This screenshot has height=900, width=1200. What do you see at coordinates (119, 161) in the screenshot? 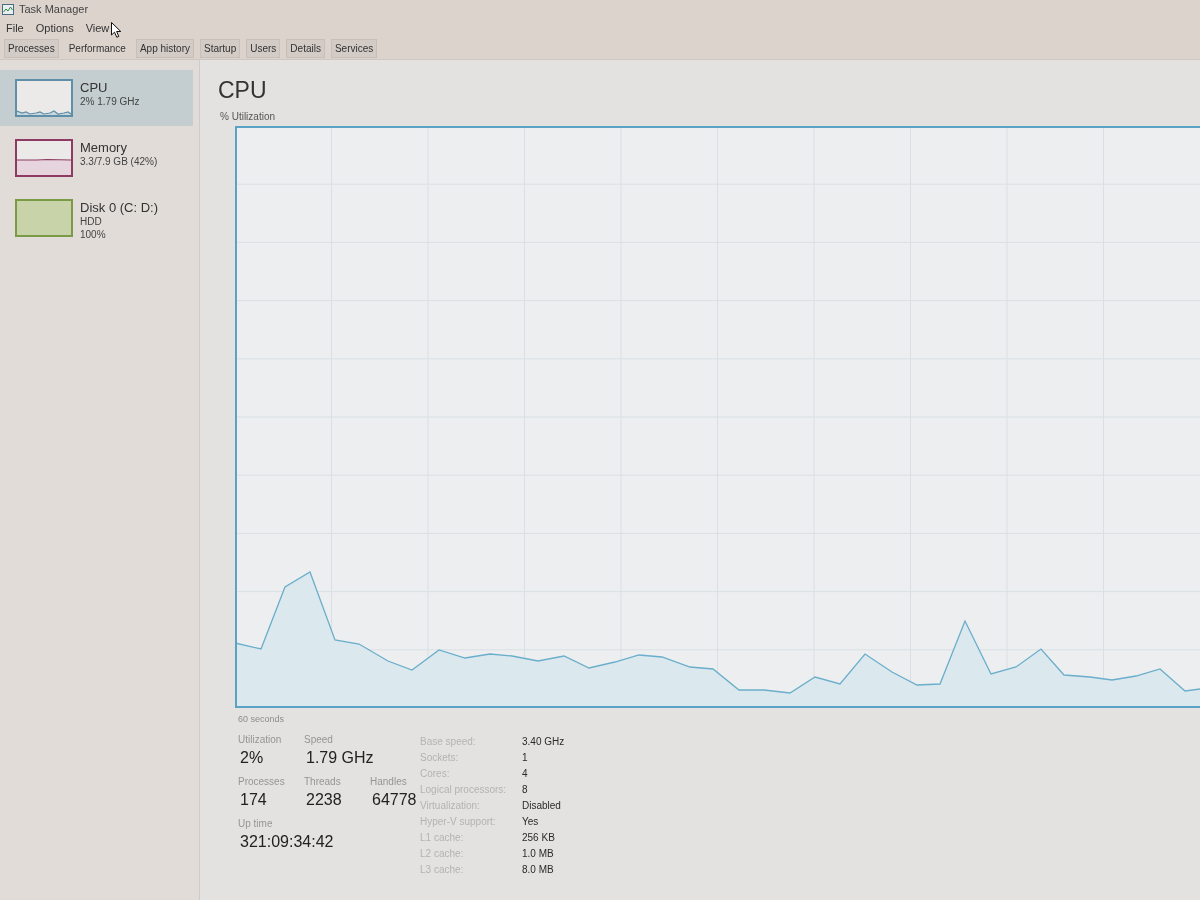
I see `resource-detail: 3.3/7.9 GB (42%)` at bounding box center [119, 161].